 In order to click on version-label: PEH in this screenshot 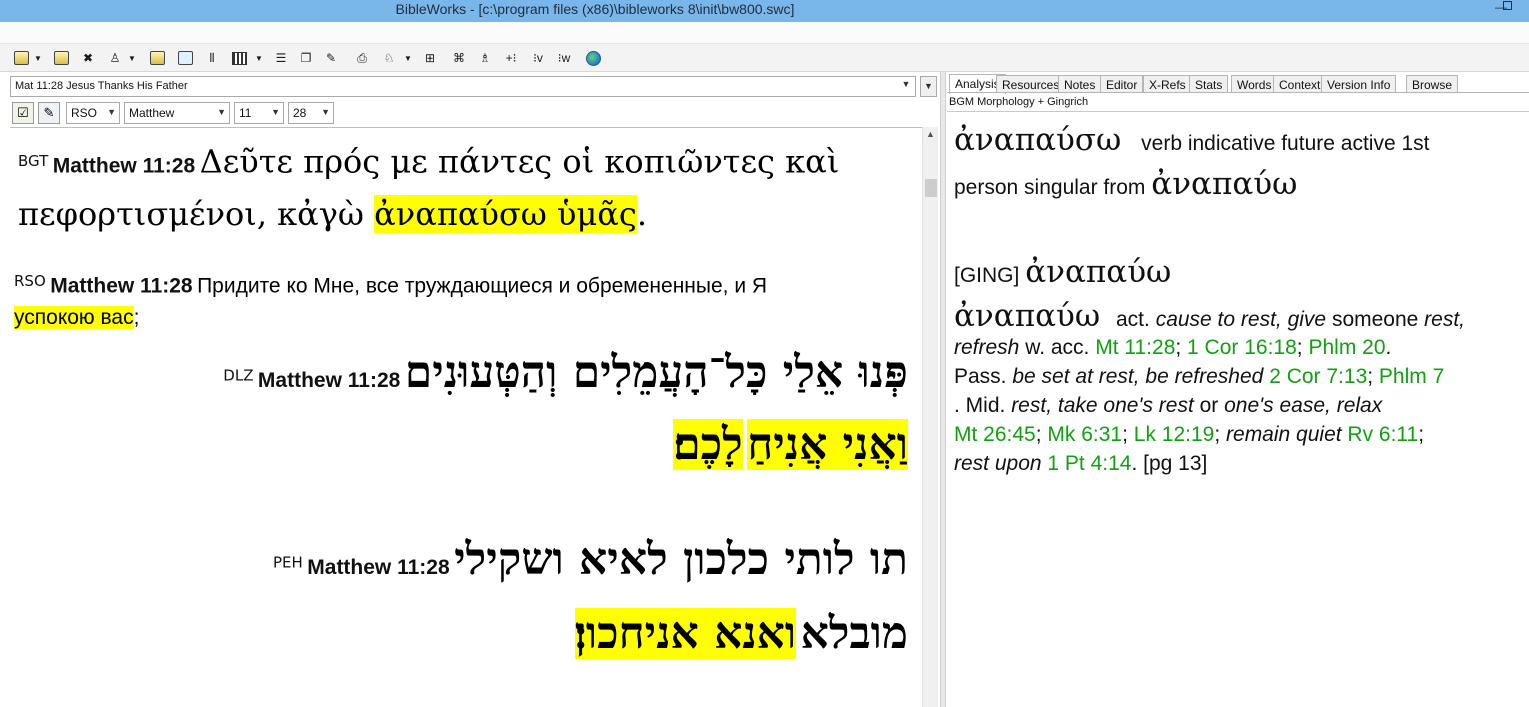, I will do `click(288, 562)`.